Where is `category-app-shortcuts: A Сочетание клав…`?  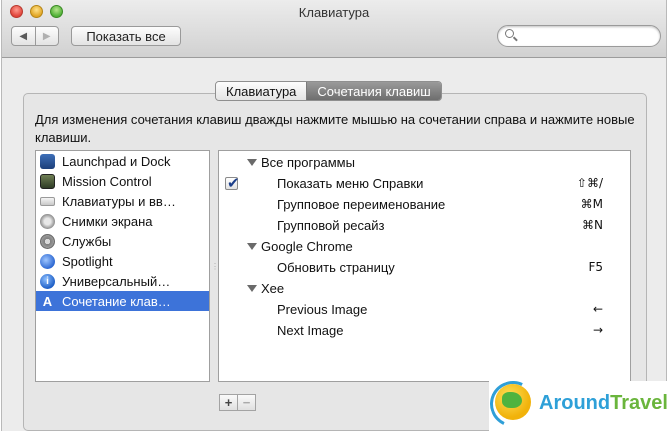 category-app-shortcuts: A Сочетание клав… is located at coordinates (122, 301).